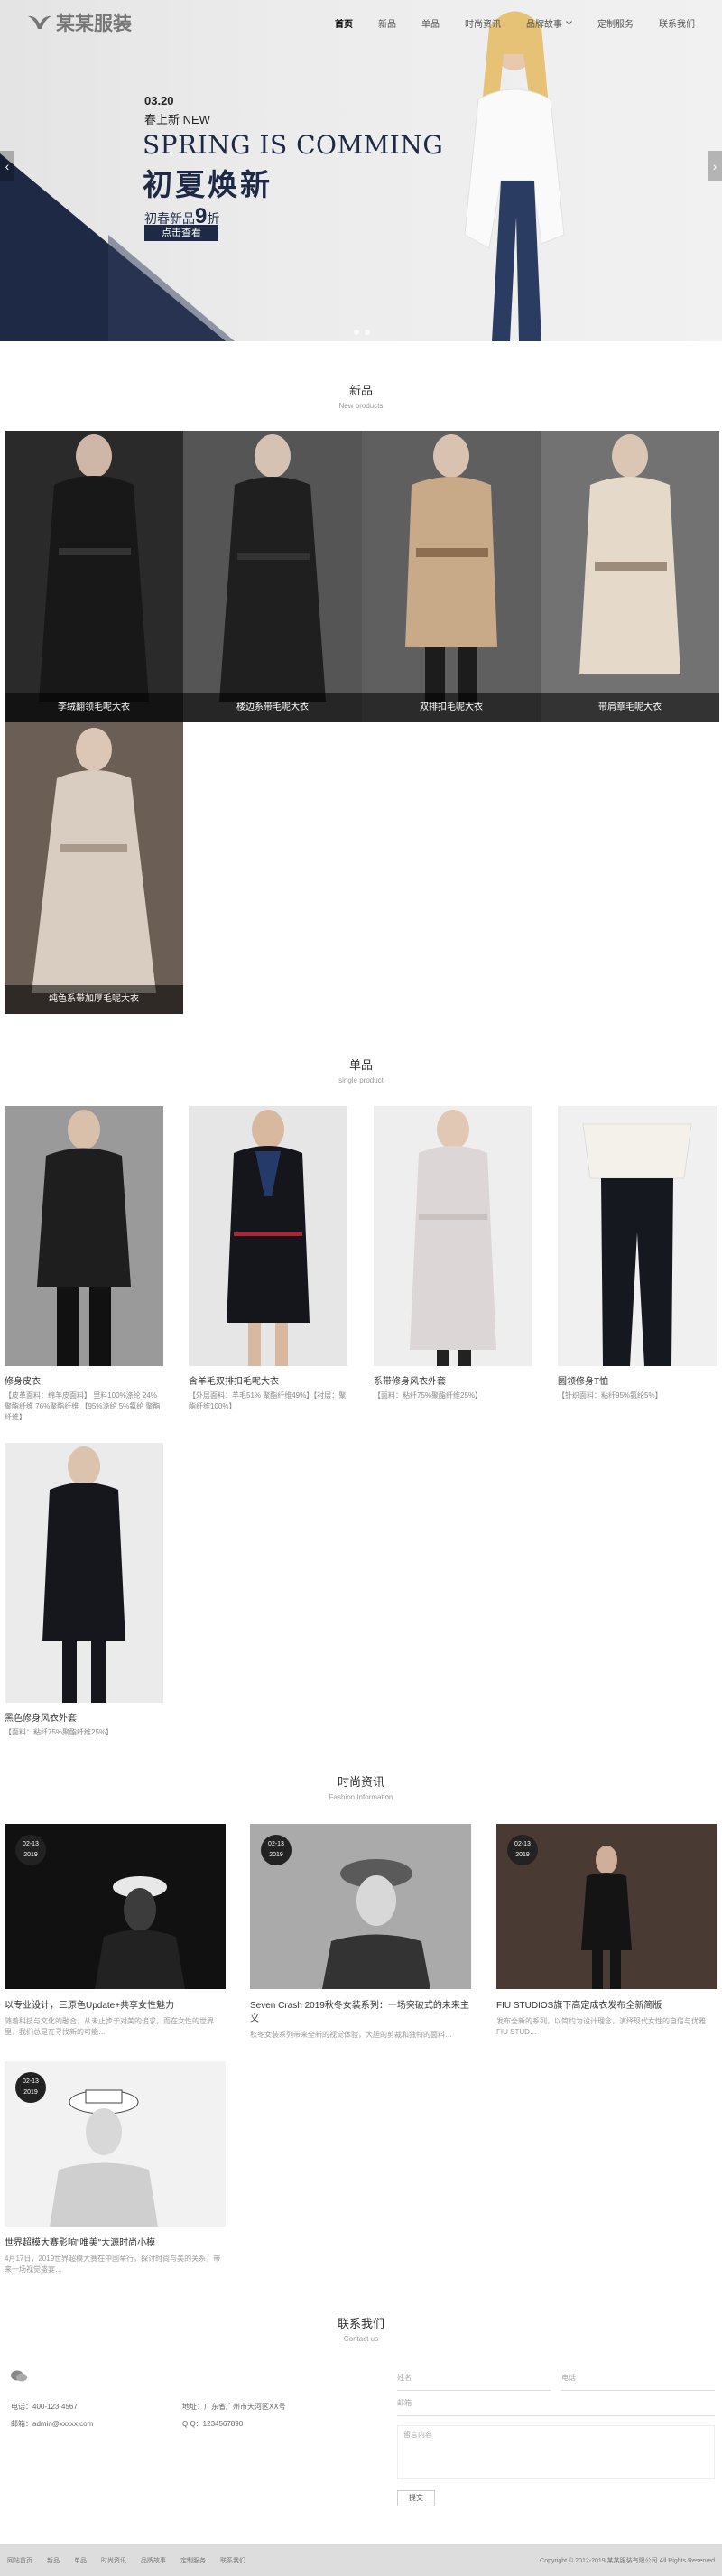  I want to click on footer-link-news: 时尚资讯, so click(113, 2560).